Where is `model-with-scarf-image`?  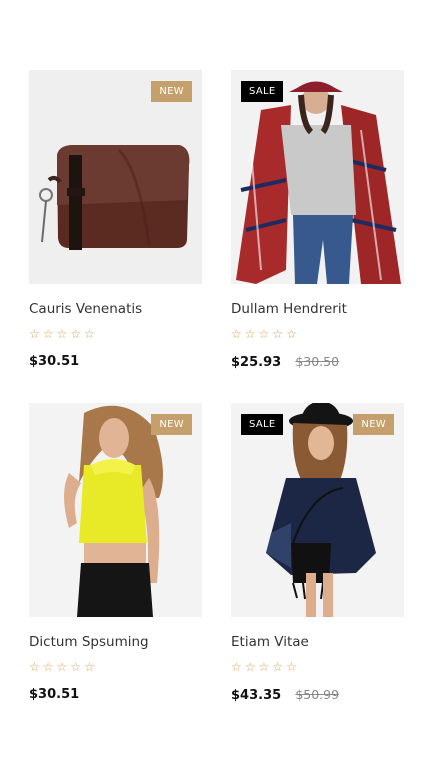 model-with-scarf-image is located at coordinates (317, 177).